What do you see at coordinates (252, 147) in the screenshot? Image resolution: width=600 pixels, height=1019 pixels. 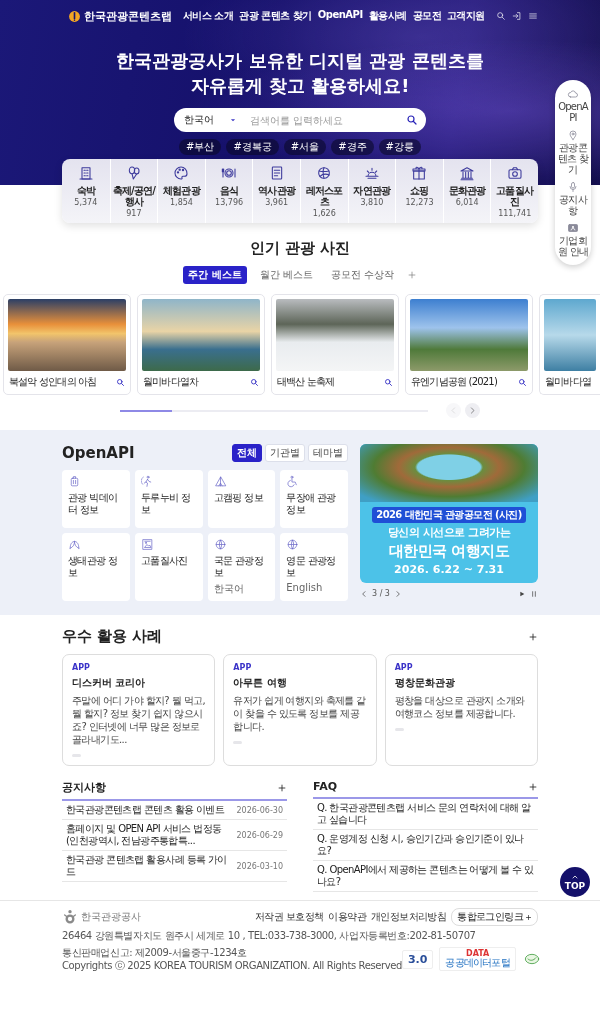 I see `hashtag-chip: #경복궁` at bounding box center [252, 147].